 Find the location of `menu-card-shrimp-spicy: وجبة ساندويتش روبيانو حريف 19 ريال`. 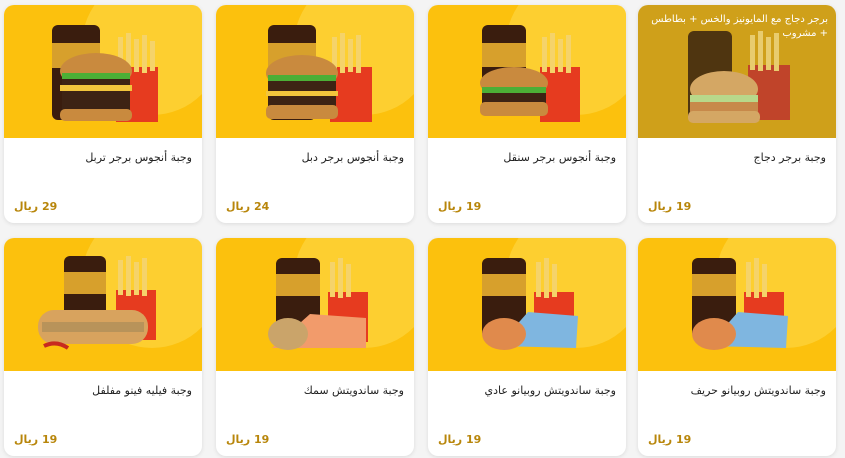

menu-card-shrimp-spicy: وجبة ساندويتش روبيانو حريف 19 ريال is located at coordinates (737, 347).